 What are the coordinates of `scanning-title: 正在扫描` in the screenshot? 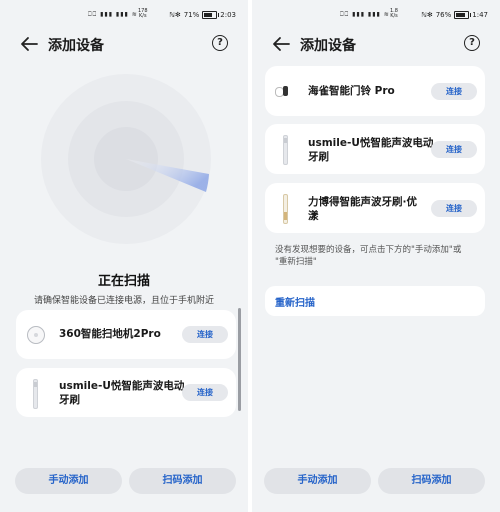 It's located at (123, 281).